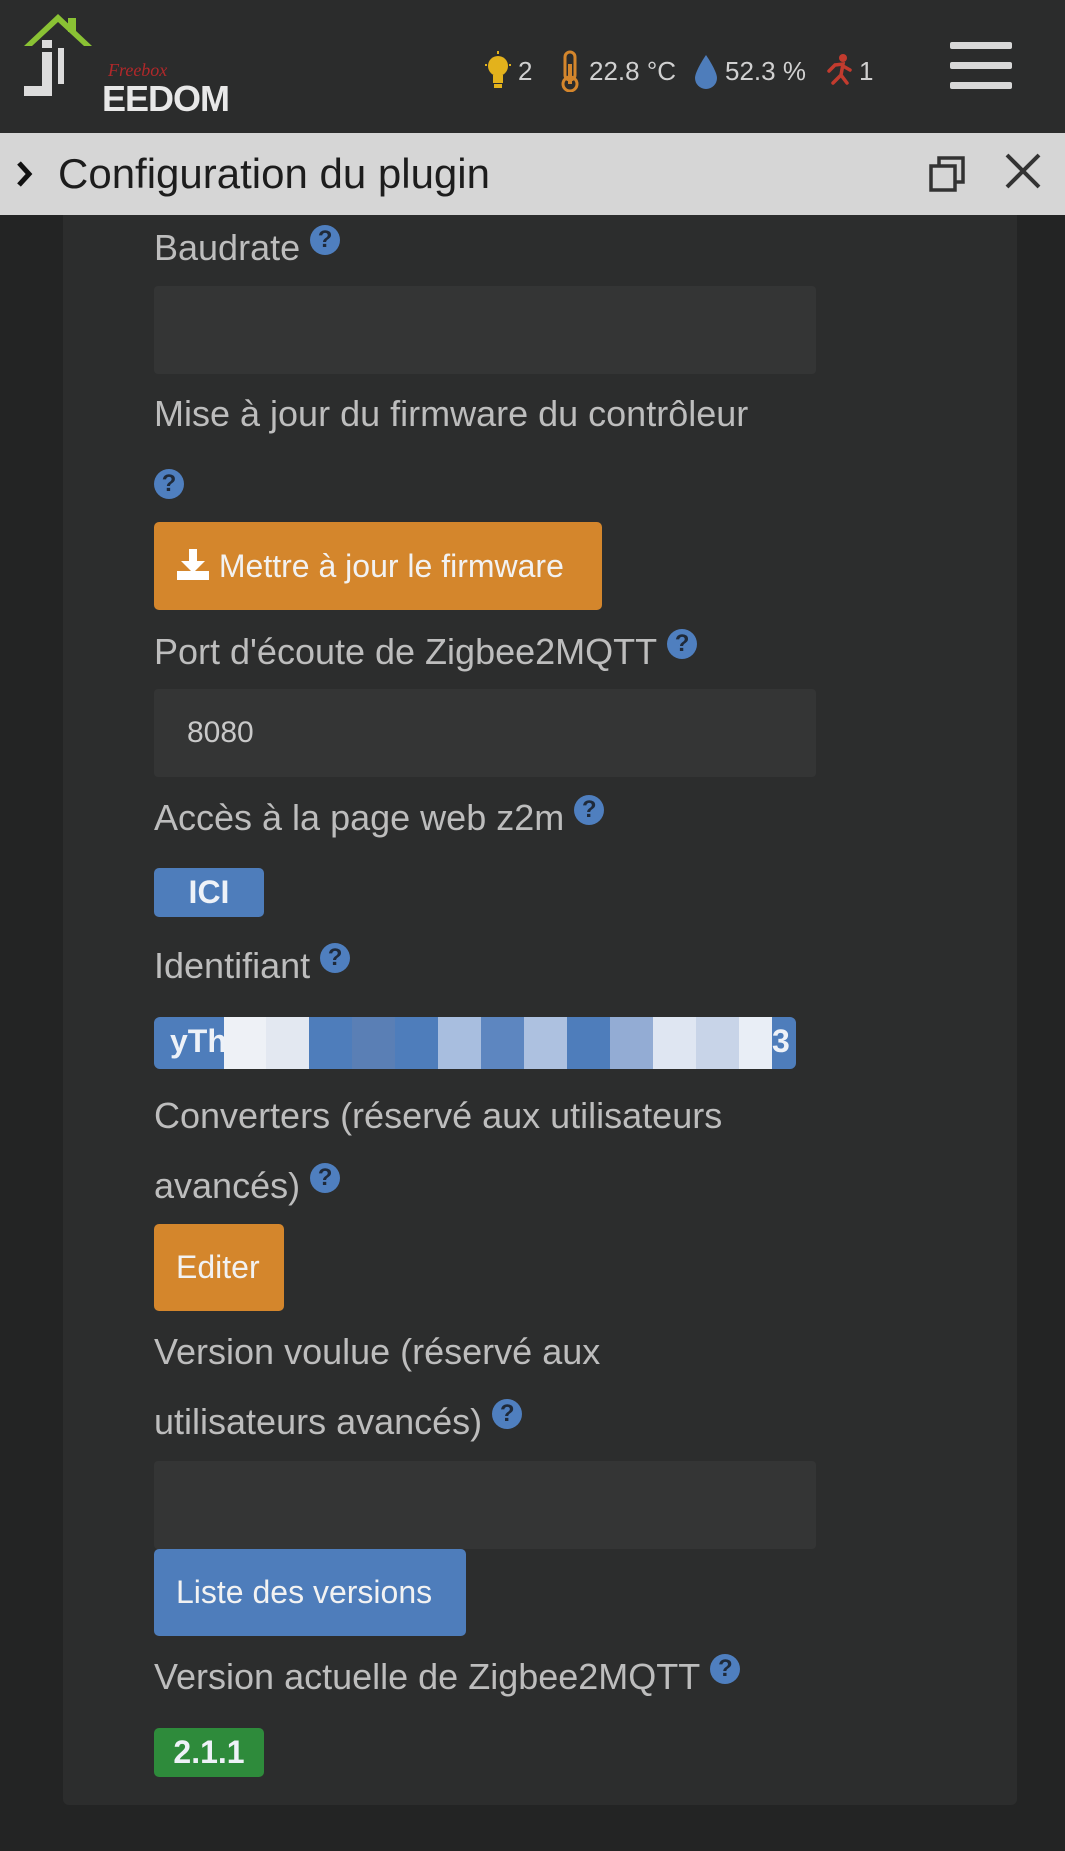 Image resolution: width=1065 pixels, height=1851 pixels. I want to click on wanted-version-input, so click(485, 1505).